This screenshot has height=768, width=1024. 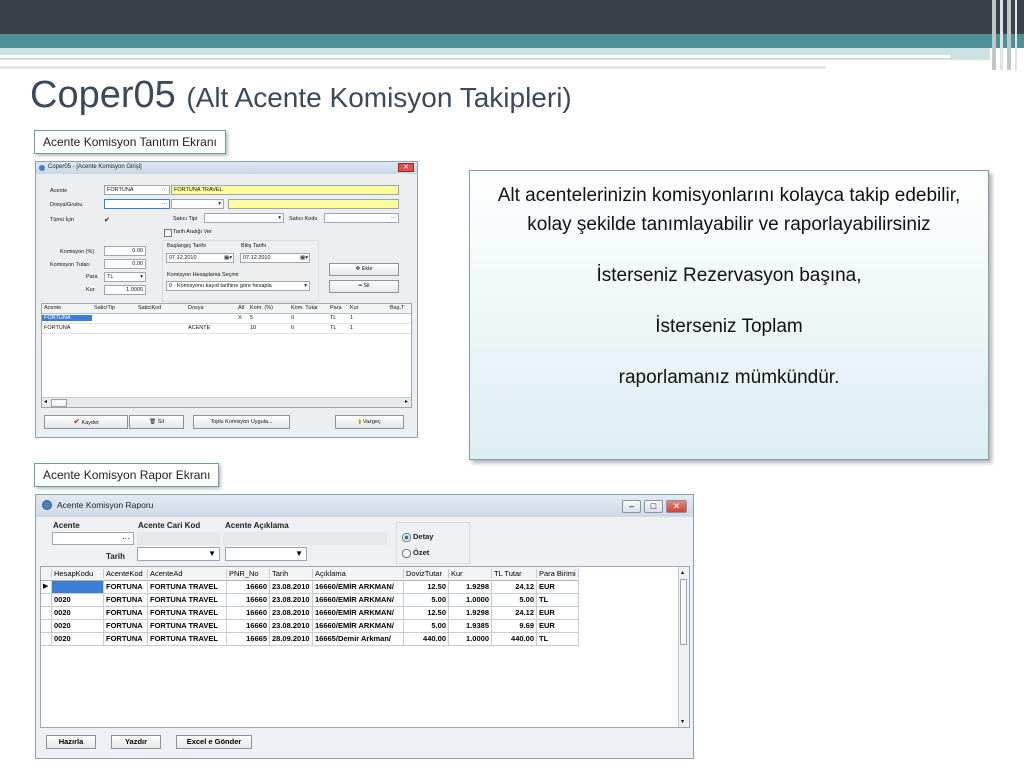 What do you see at coordinates (200, 258) in the screenshot?
I see `baslangic-date-field: 07.12.2010 ▦▾` at bounding box center [200, 258].